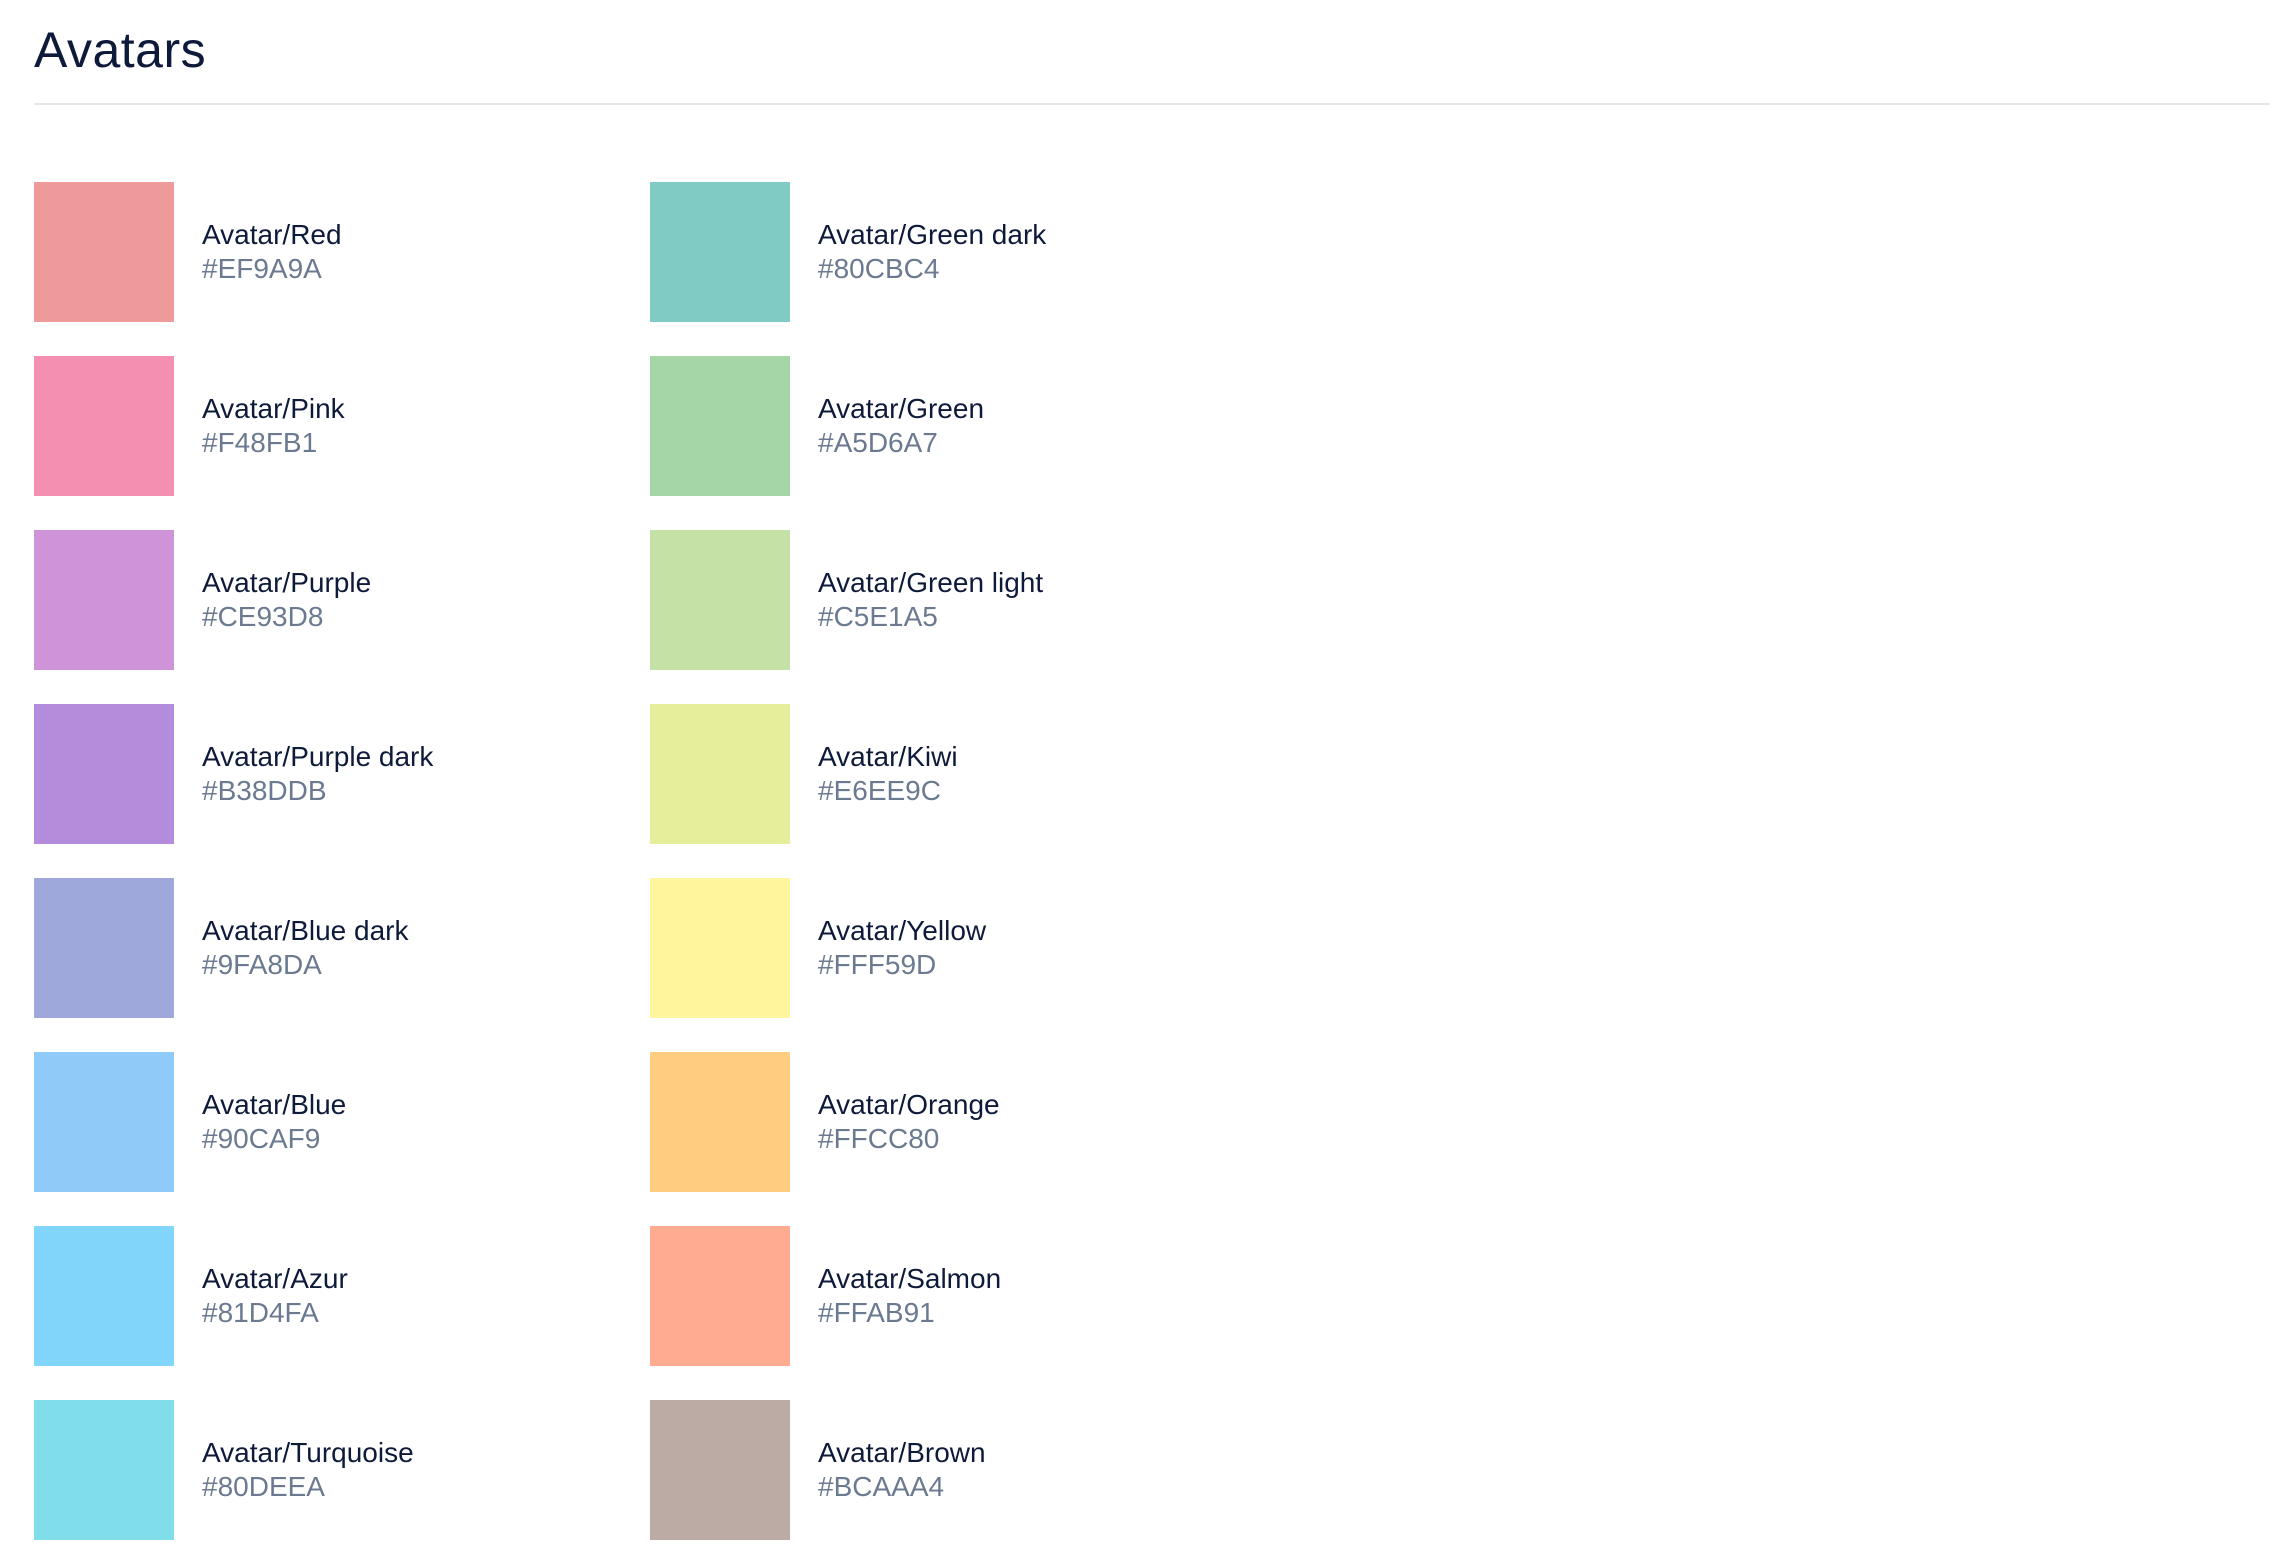  I want to click on swatch-hex: #E6EE9C, so click(879, 790).